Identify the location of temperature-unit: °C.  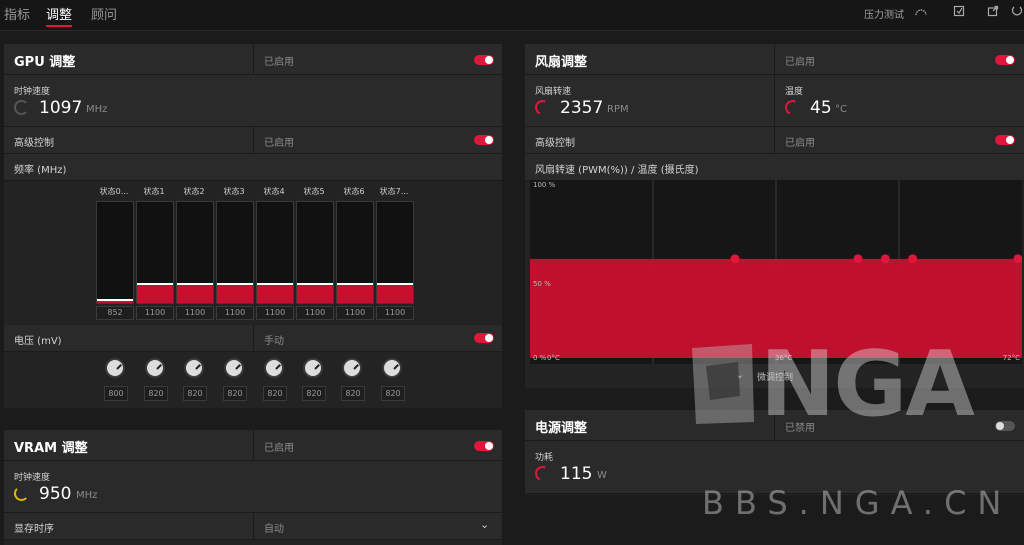
(841, 109).